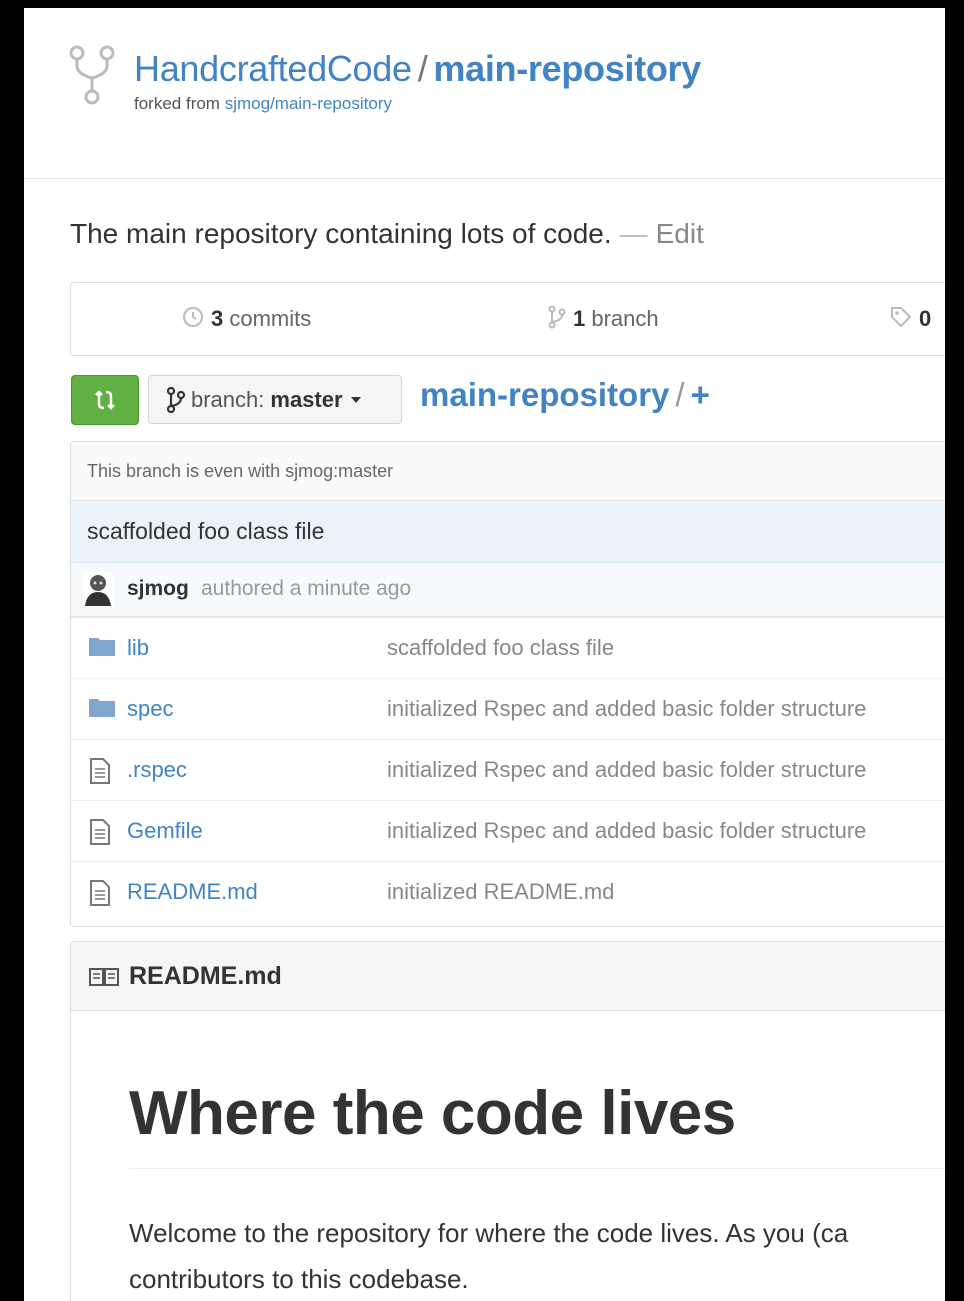 This screenshot has height=1301, width=964. I want to click on file-name-link: .rspec, so click(157, 770).